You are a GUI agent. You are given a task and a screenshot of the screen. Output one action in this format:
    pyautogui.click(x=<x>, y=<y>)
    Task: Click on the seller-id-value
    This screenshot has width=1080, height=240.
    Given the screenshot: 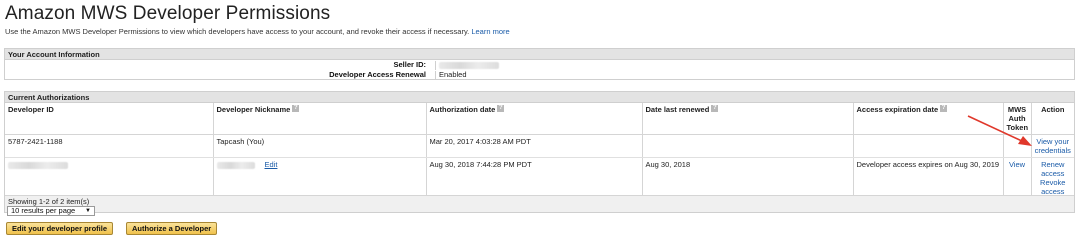 What is the action you would take?
    pyautogui.click(x=469, y=65)
    